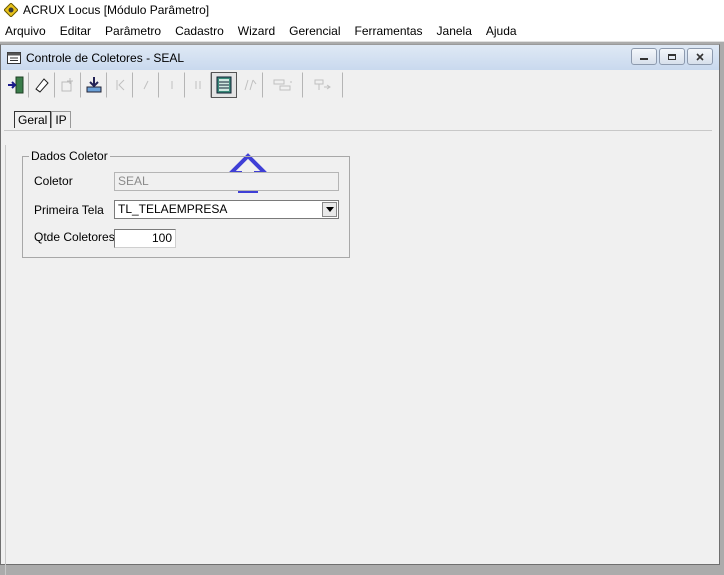  I want to click on exit-door-icon, so click(16, 85).